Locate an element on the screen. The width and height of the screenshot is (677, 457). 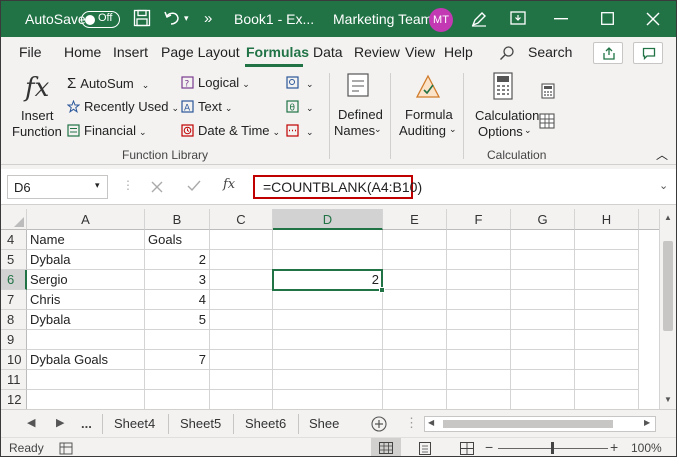
cell-e10 is located at coordinates (415, 360).